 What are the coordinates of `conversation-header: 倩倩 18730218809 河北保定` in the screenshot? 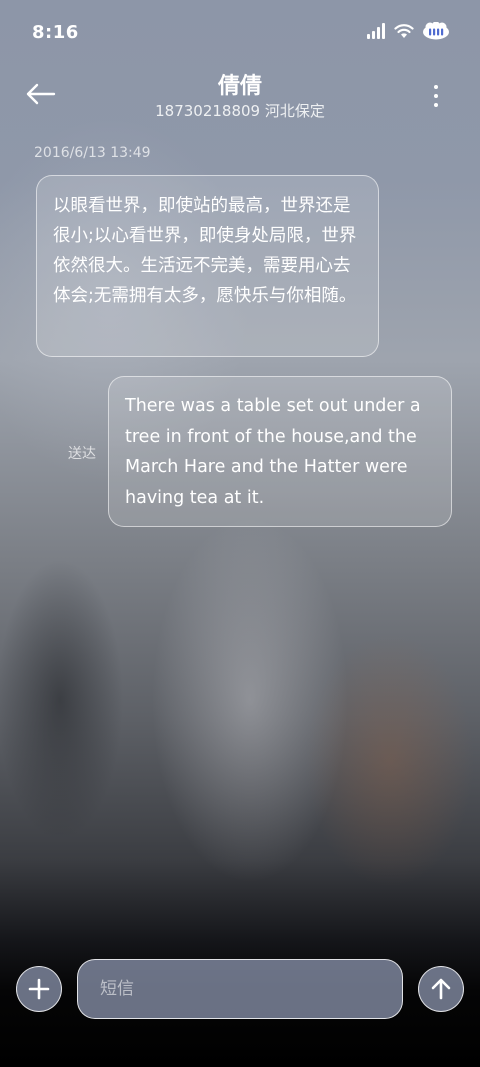 It's located at (240, 98).